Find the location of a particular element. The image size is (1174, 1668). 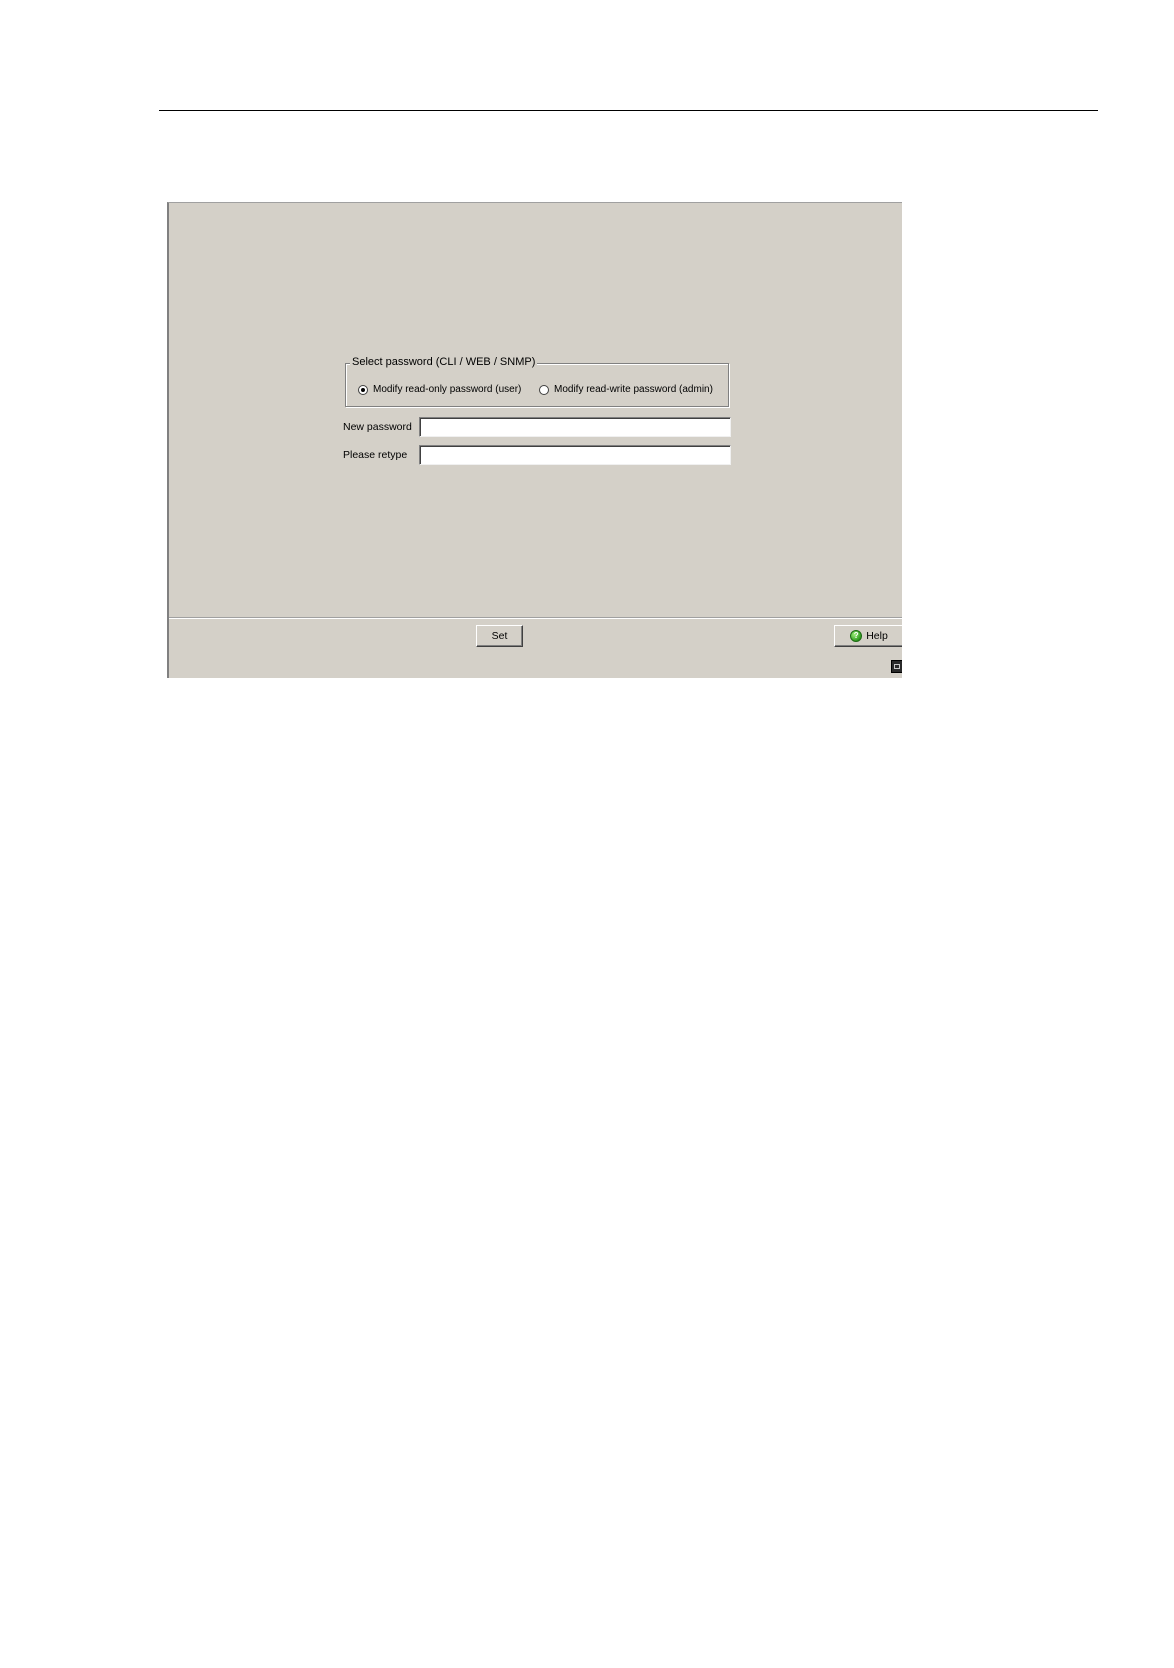

radio-read-only-user: Modify read-only password (user) is located at coordinates (439, 389).